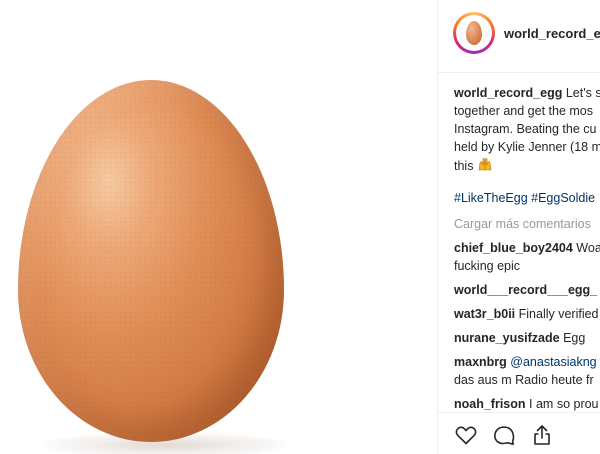 This screenshot has width=600, height=454. I want to click on share-icon, so click(542, 437).